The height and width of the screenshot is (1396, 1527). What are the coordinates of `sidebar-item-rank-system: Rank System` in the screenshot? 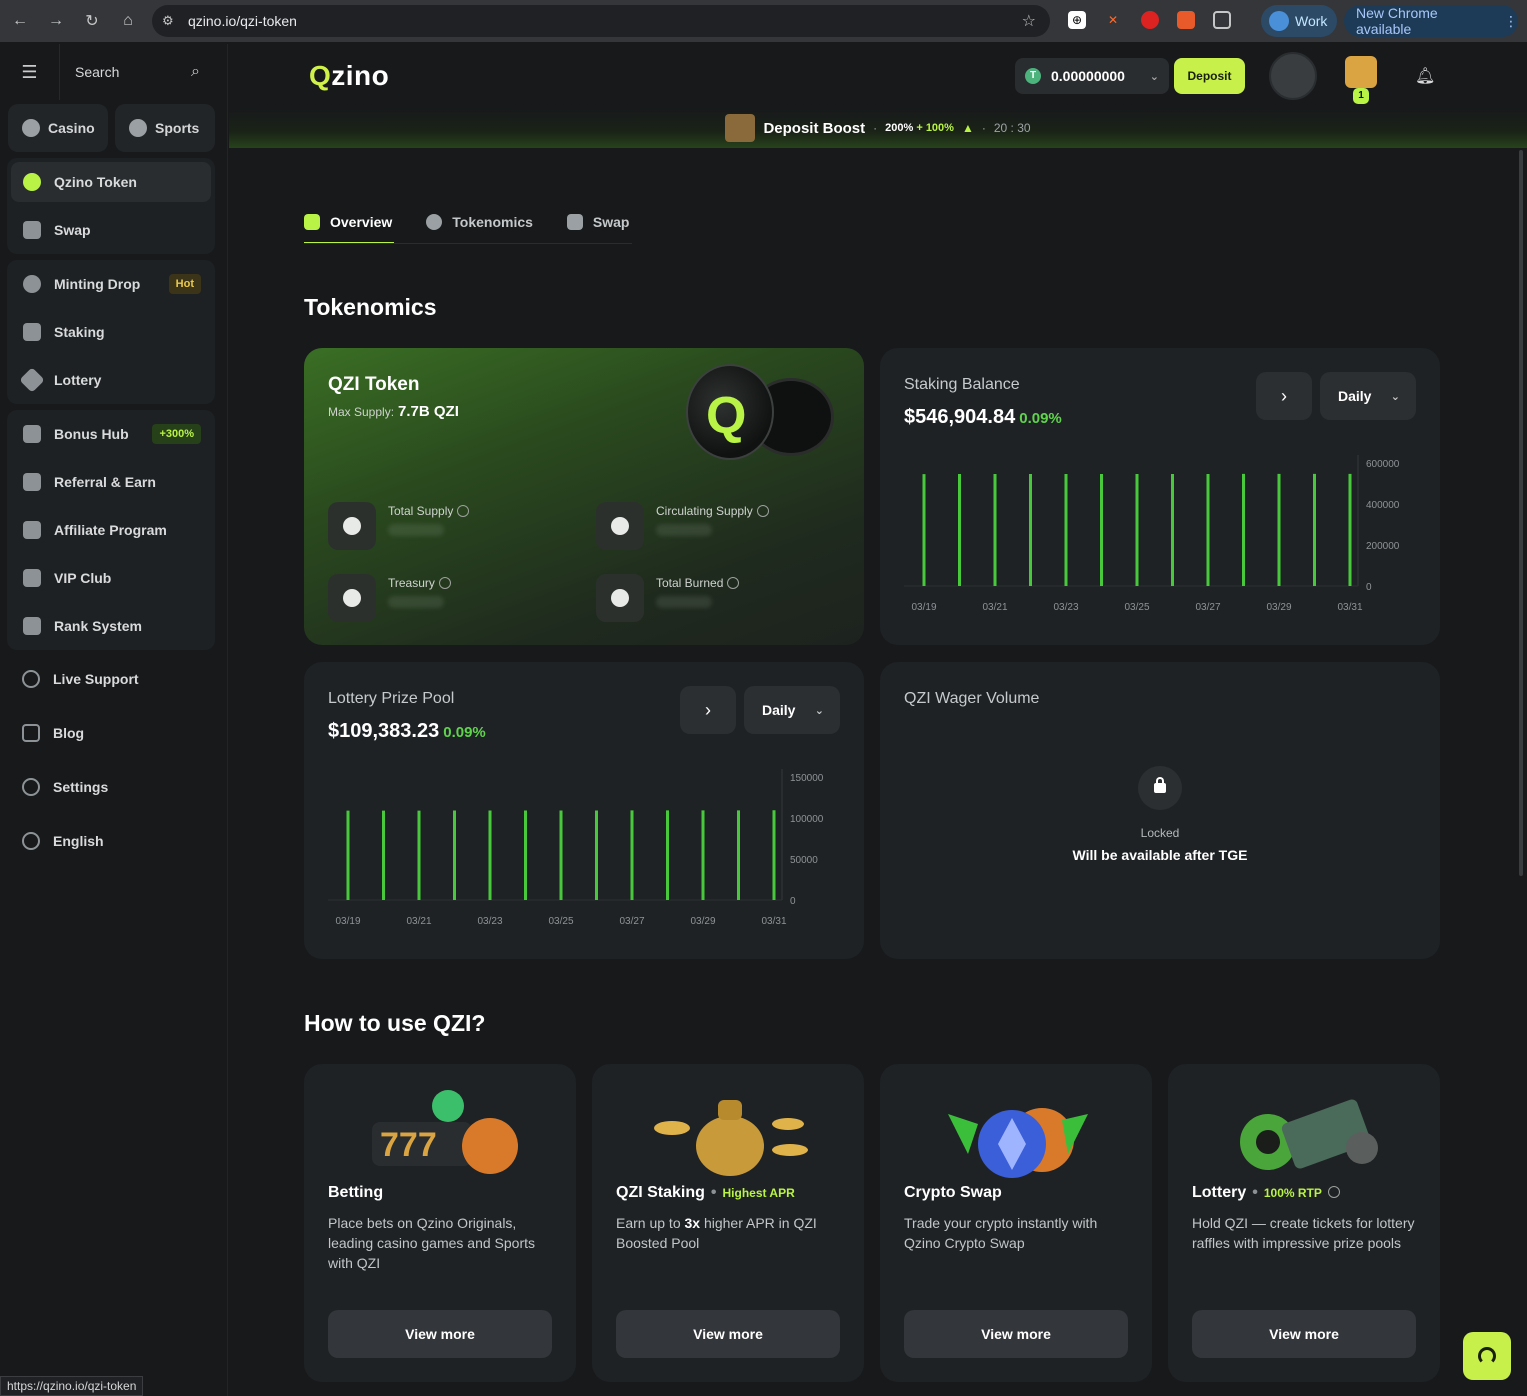 It's located at (111, 626).